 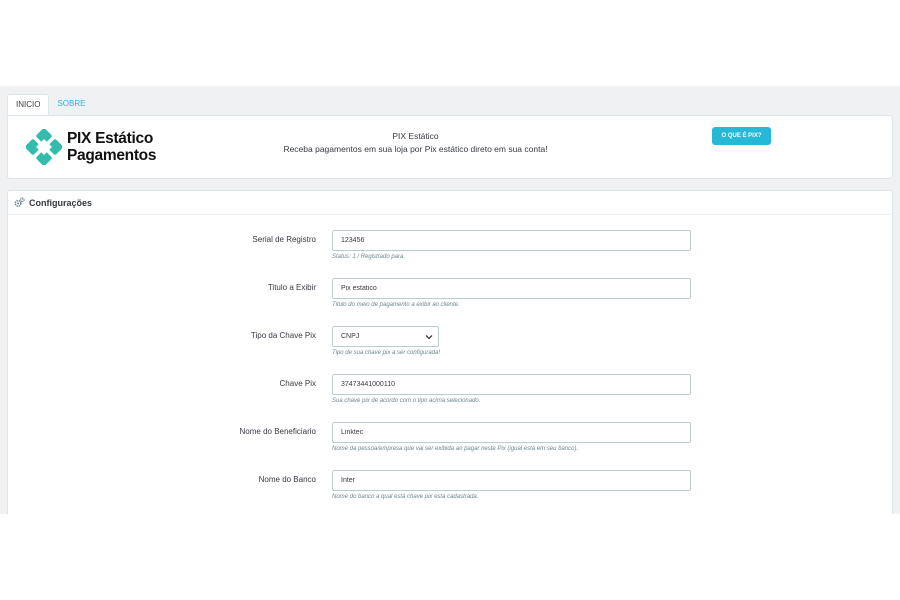 What do you see at coordinates (284, 239) in the screenshot?
I see `serial-label: Serial de Registro` at bounding box center [284, 239].